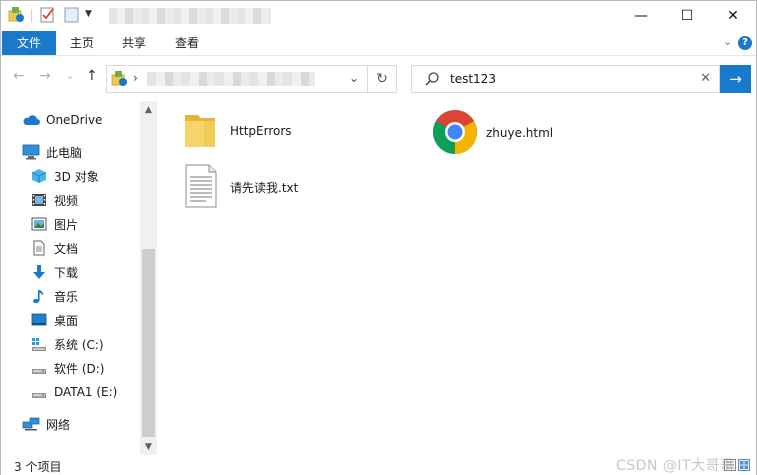  What do you see at coordinates (733, 16) in the screenshot?
I see `close-button: ✕` at bounding box center [733, 16].